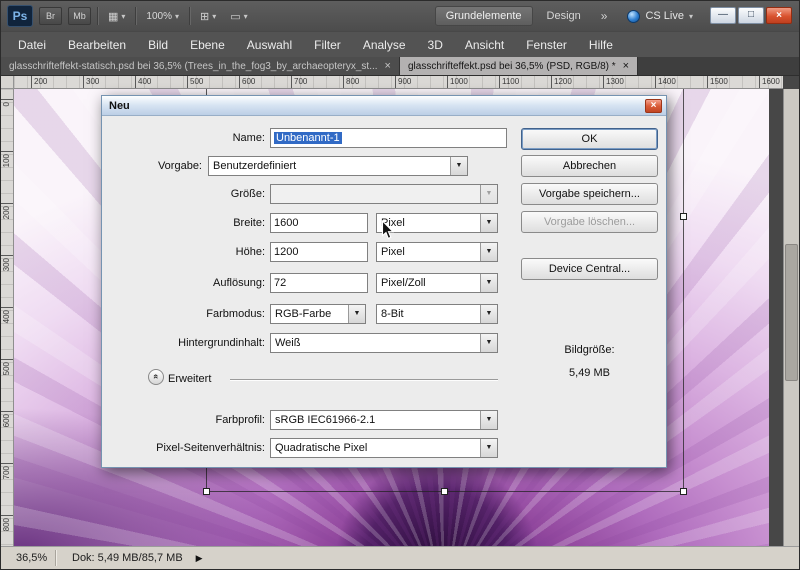  Describe the element at coordinates (751, 15) in the screenshot. I see `maximize-button: □` at that location.